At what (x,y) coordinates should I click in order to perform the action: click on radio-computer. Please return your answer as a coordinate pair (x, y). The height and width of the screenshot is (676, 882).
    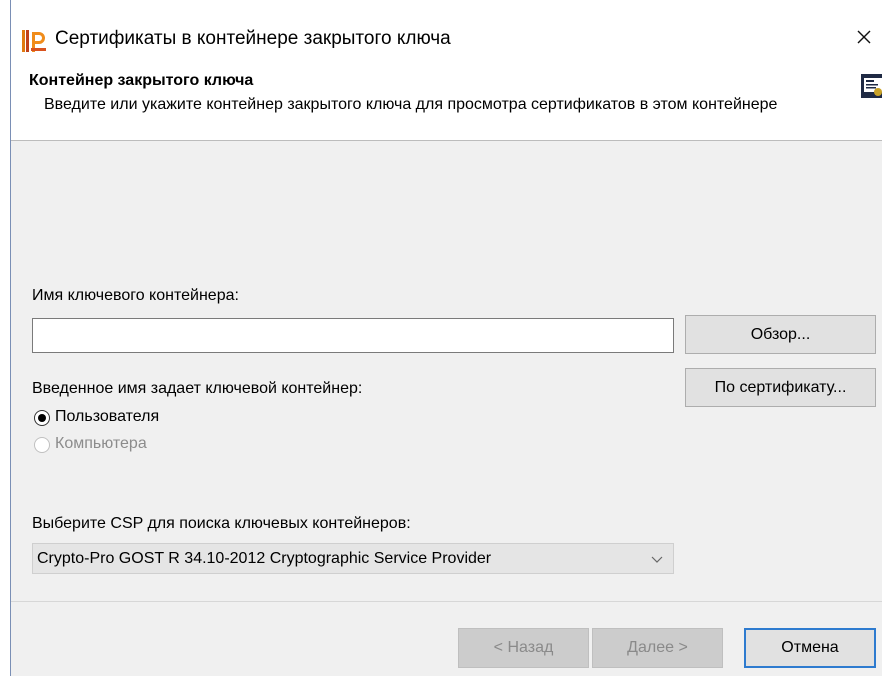
    Looking at the image, I should click on (42, 445).